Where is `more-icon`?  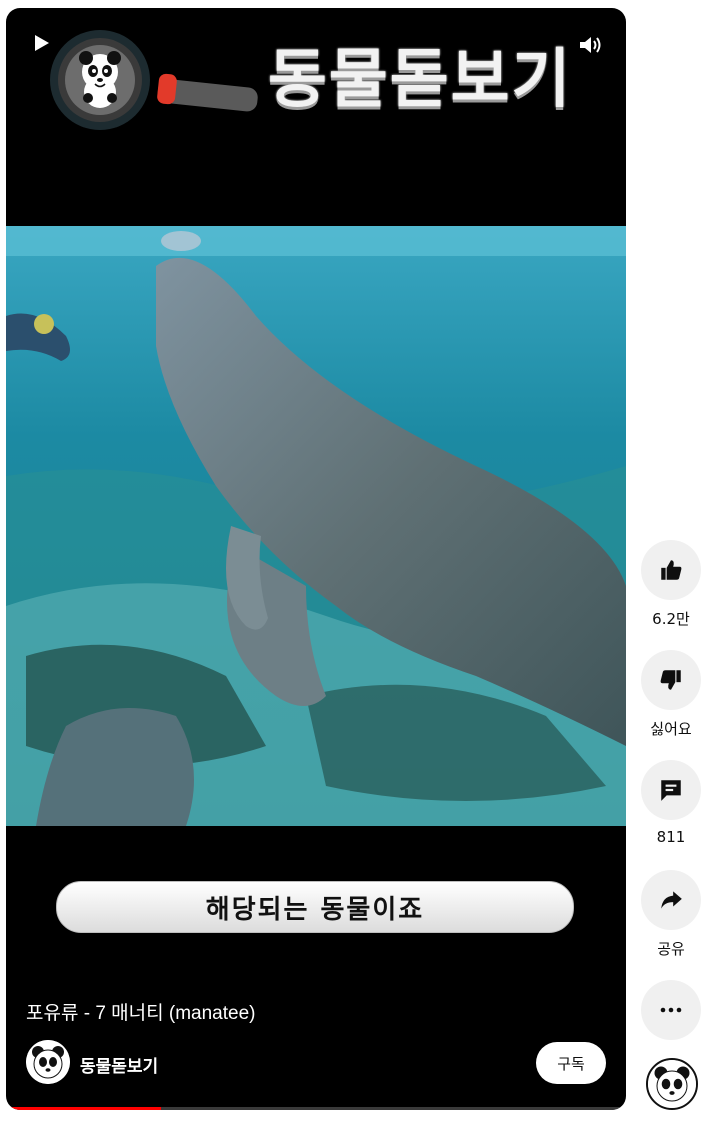
more-icon is located at coordinates (671, 1010).